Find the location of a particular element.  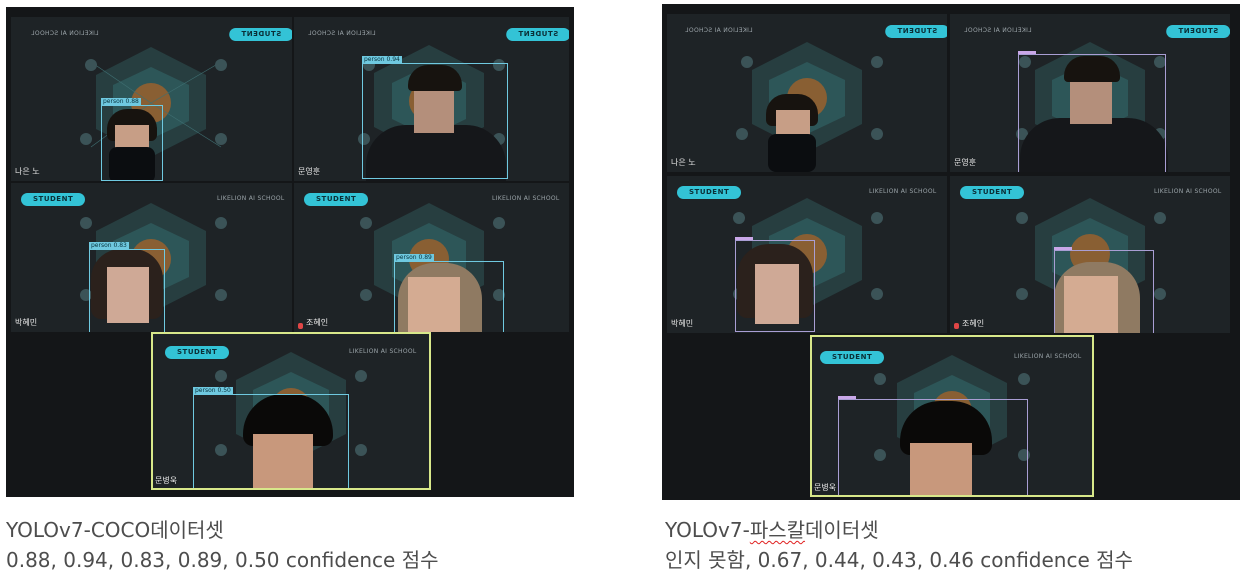

detection-label: person 0.88 is located at coordinates (121, 102).